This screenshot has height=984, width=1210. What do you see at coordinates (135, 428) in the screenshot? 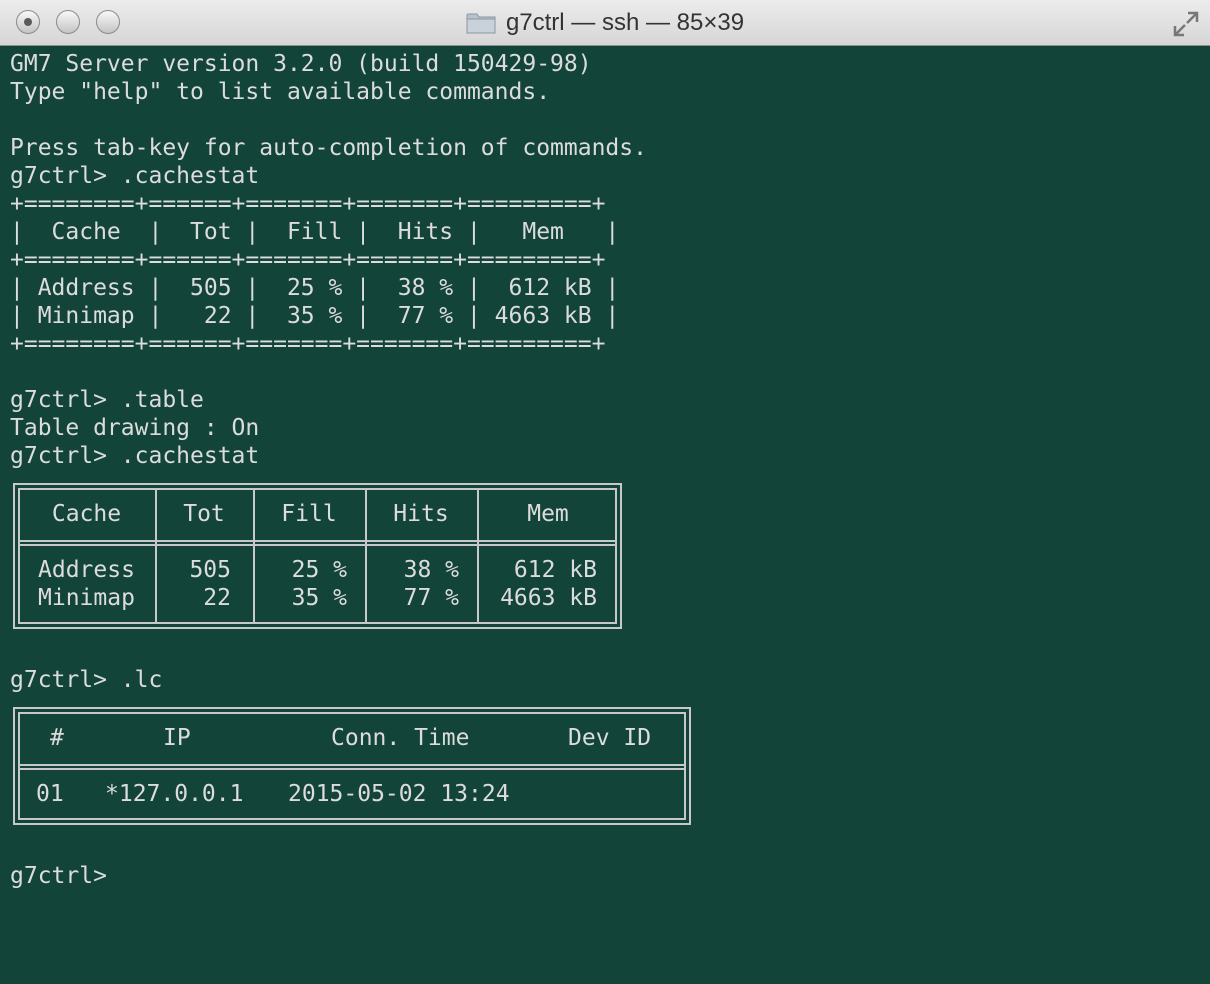
I see `terminal-line: Table drawing : On` at bounding box center [135, 428].